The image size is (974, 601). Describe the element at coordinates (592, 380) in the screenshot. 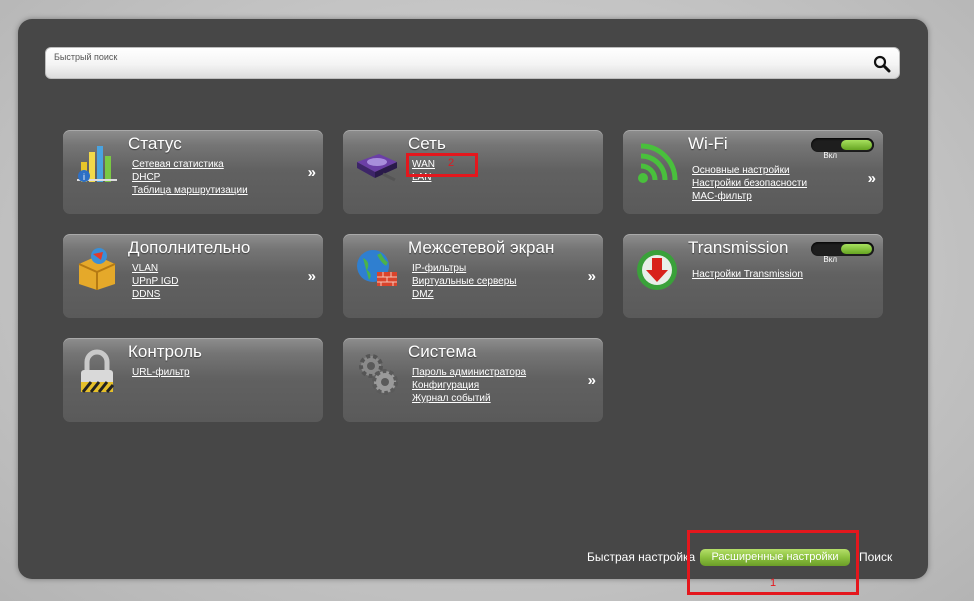

I see `tile-system-expand-arrow: »` at that location.